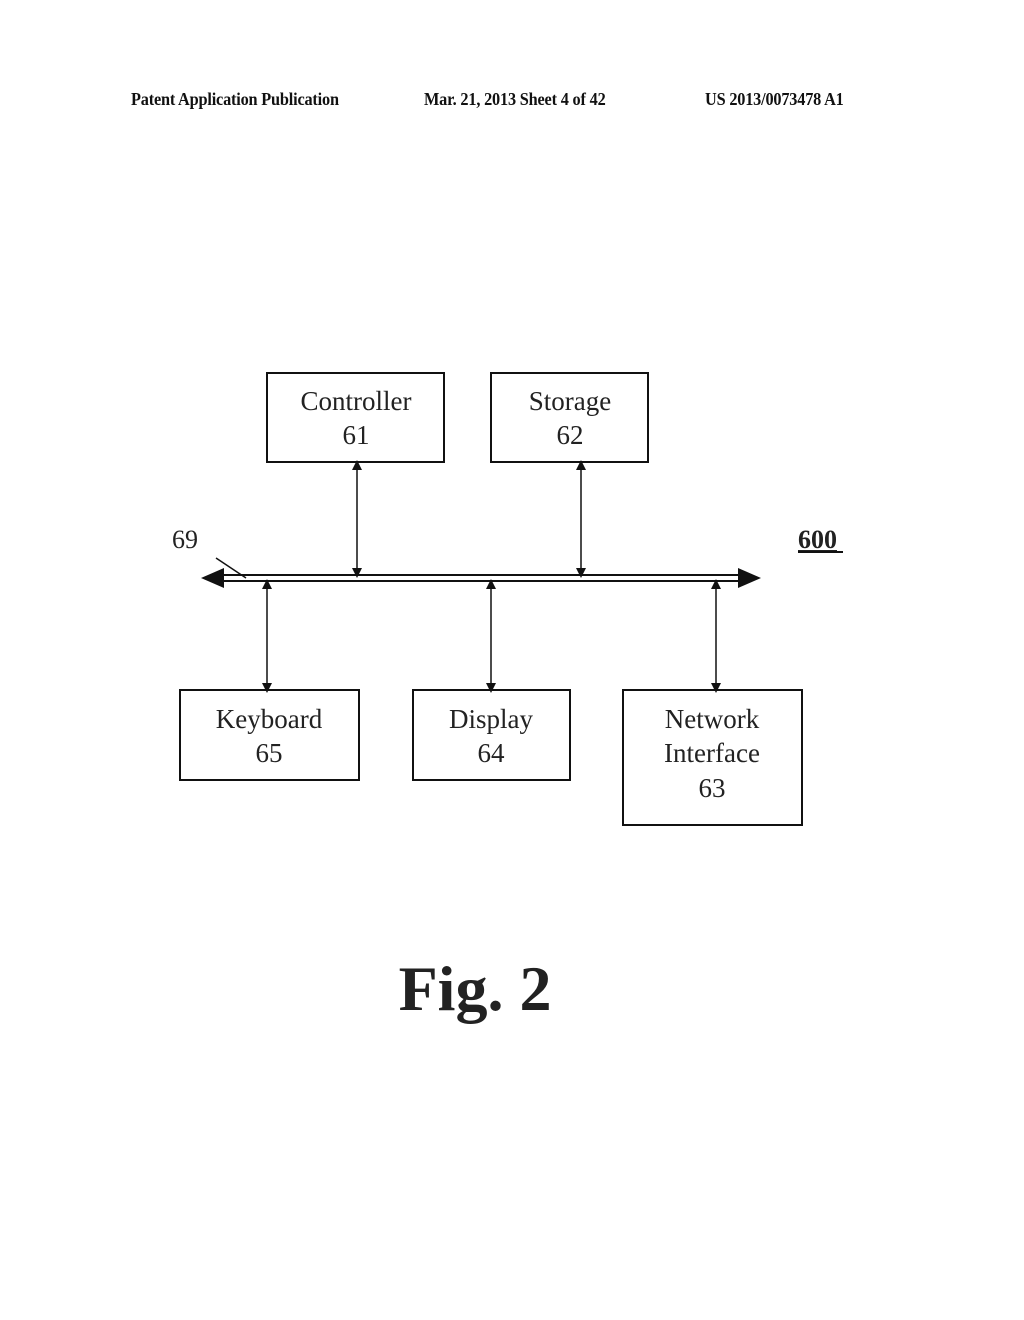 This screenshot has width=1024, height=1320. I want to click on network-interface-box: Network Interface 63, so click(712, 757).